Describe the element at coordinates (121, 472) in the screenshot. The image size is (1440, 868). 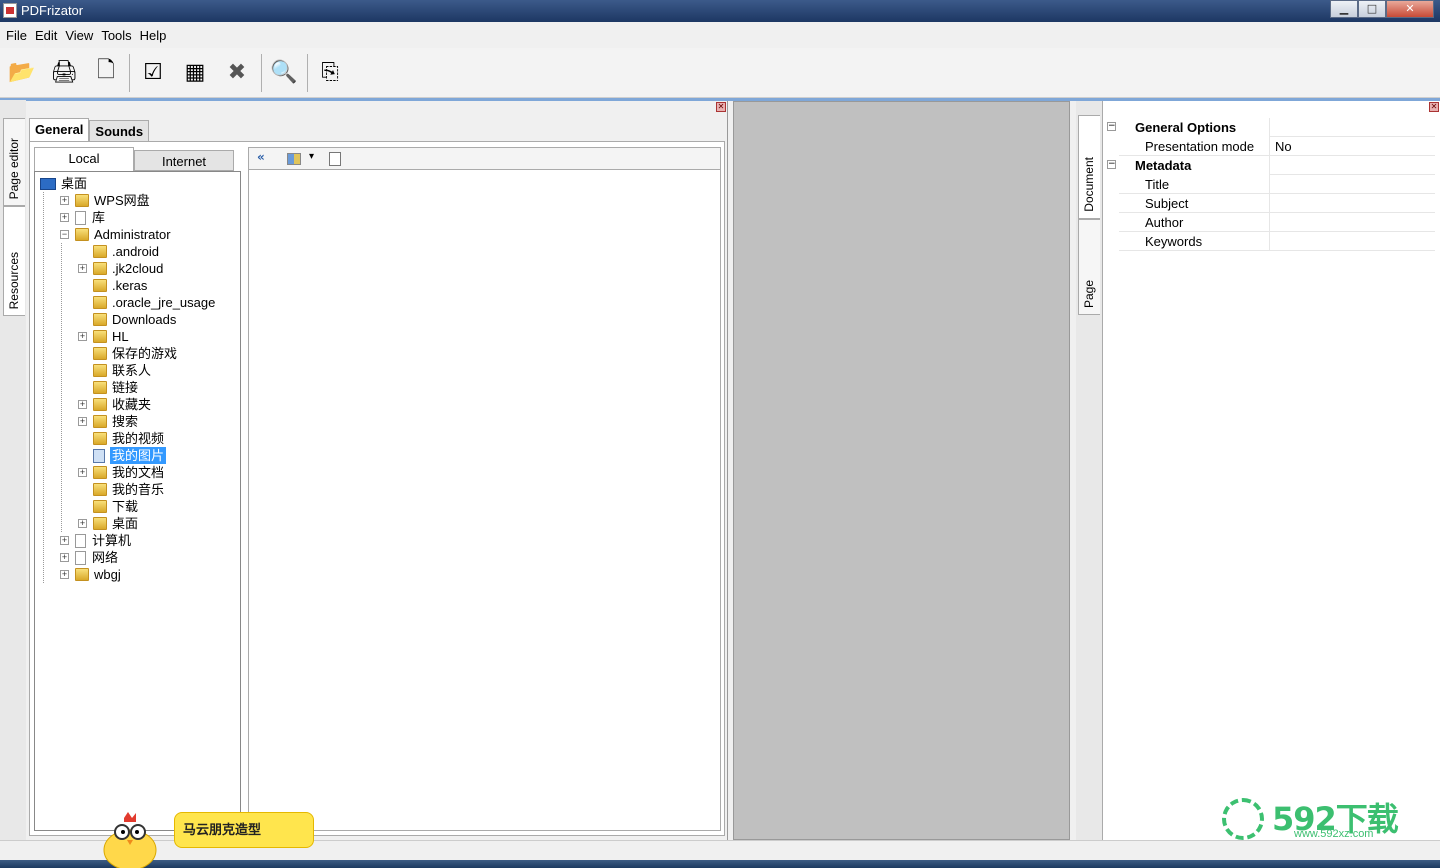
I see `tree-node: + 我的文档` at that location.